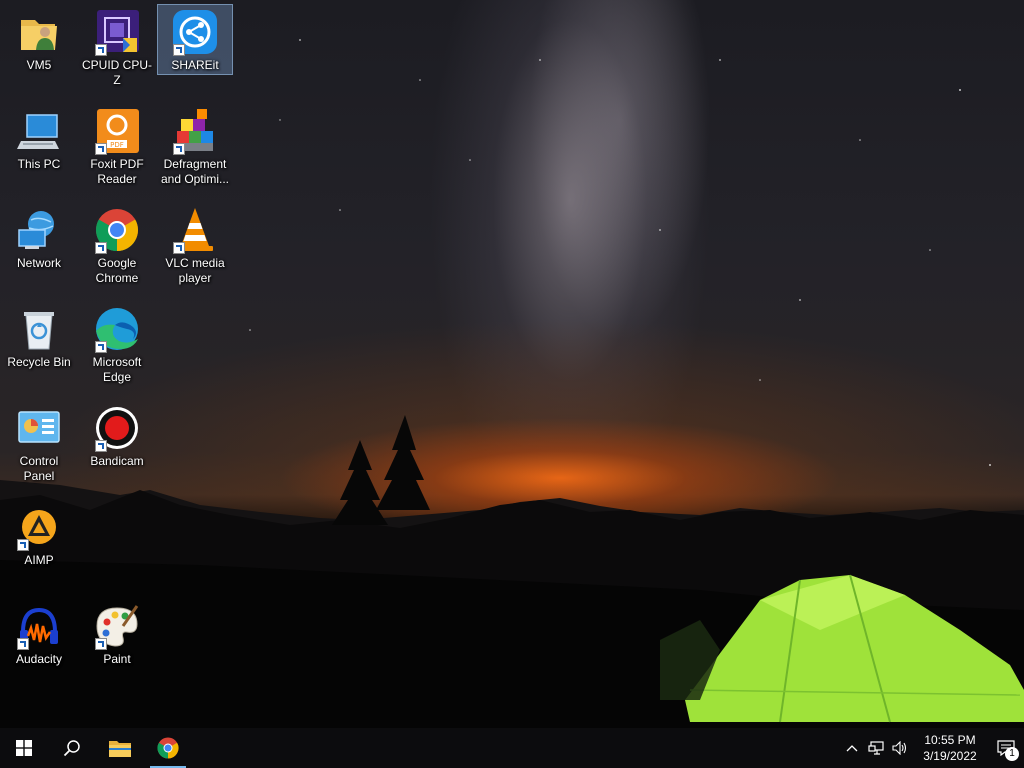 The width and height of the screenshot is (1024, 768). What do you see at coordinates (117, 171) in the screenshot?
I see `icon-label: Foxit PDF Reader` at bounding box center [117, 171].